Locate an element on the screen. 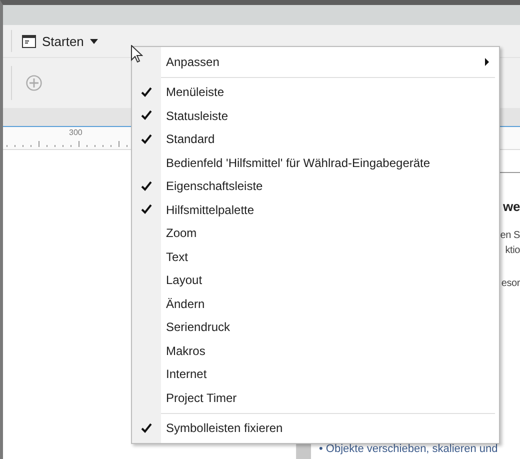 The image size is (520, 459). caret-icon is located at coordinates (94, 41).